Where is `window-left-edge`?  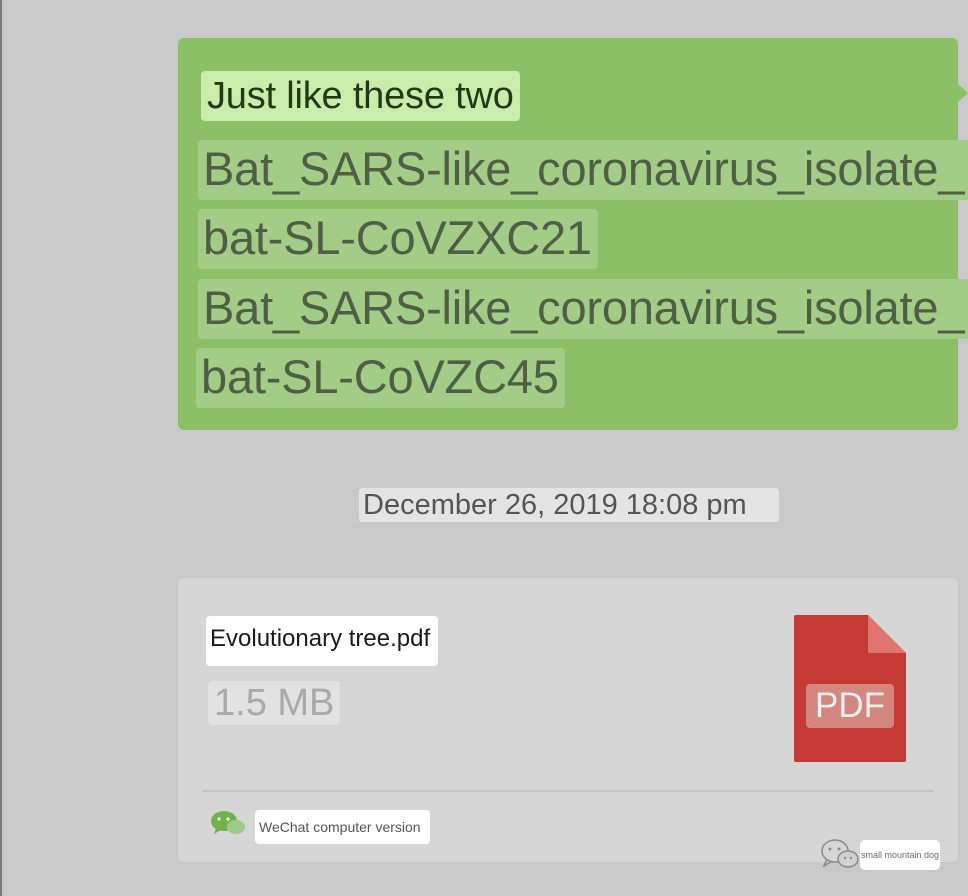 window-left-edge is located at coordinates (1, 448).